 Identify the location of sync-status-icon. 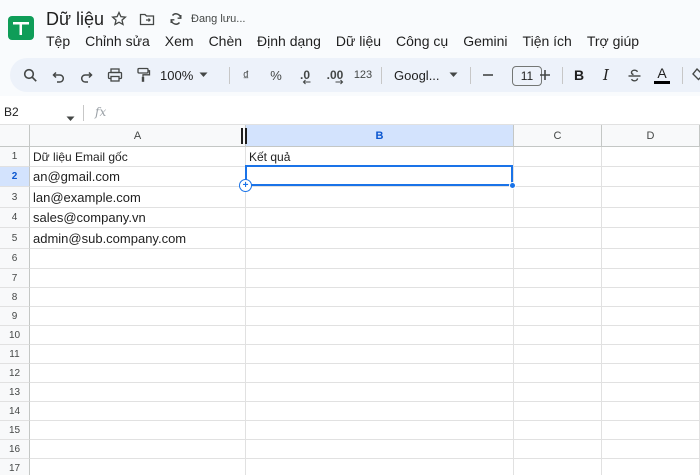
(176, 19).